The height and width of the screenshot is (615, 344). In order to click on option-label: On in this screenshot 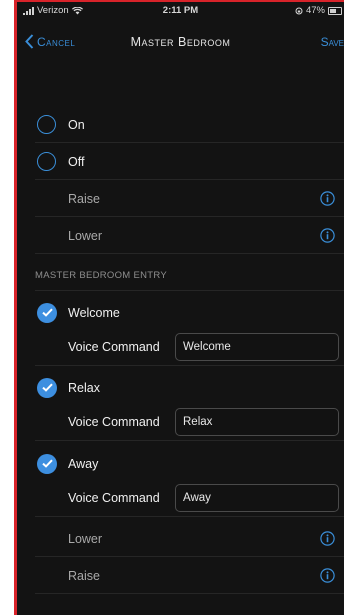, I will do `click(76, 124)`.